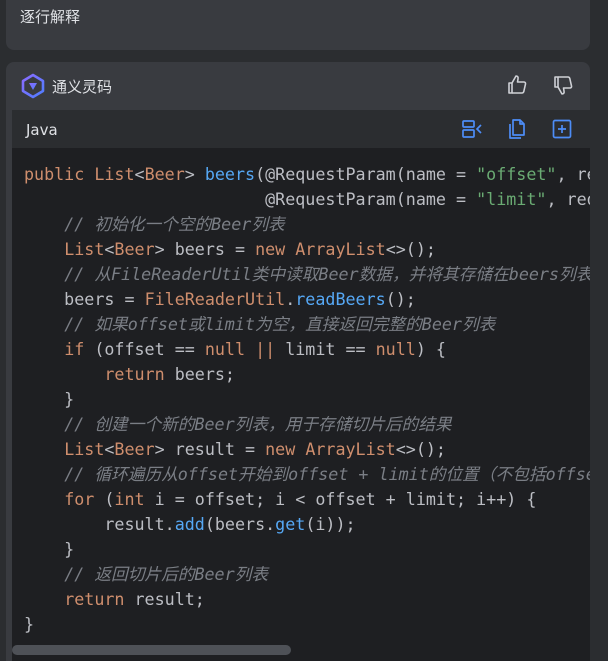 The image size is (608, 661). What do you see at coordinates (149, 349) in the screenshot?
I see `code-token: (offset ==` at bounding box center [149, 349].